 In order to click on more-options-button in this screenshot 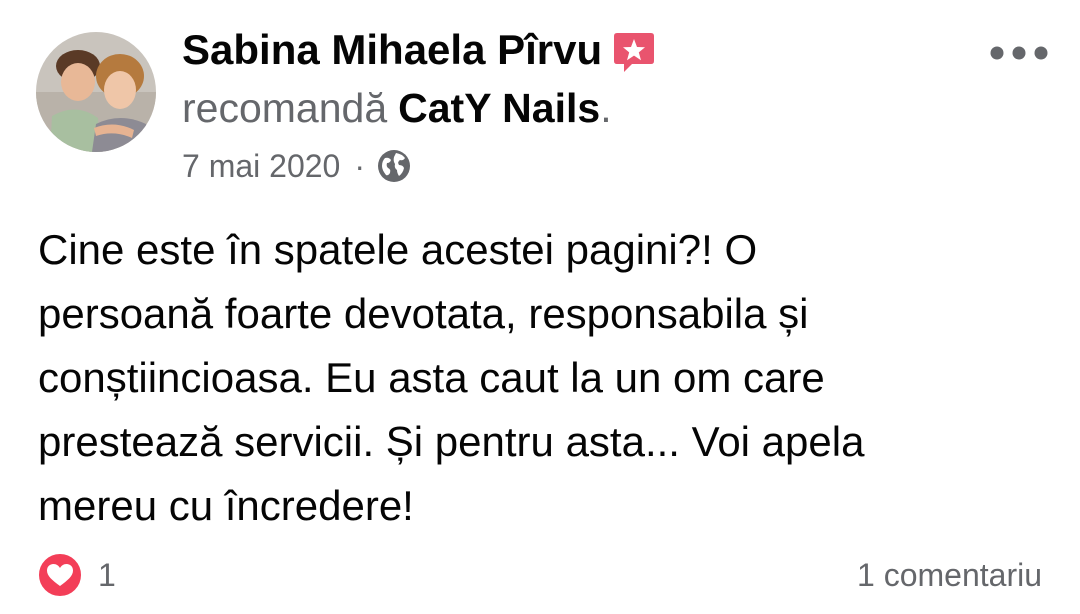, I will do `click(1019, 53)`.